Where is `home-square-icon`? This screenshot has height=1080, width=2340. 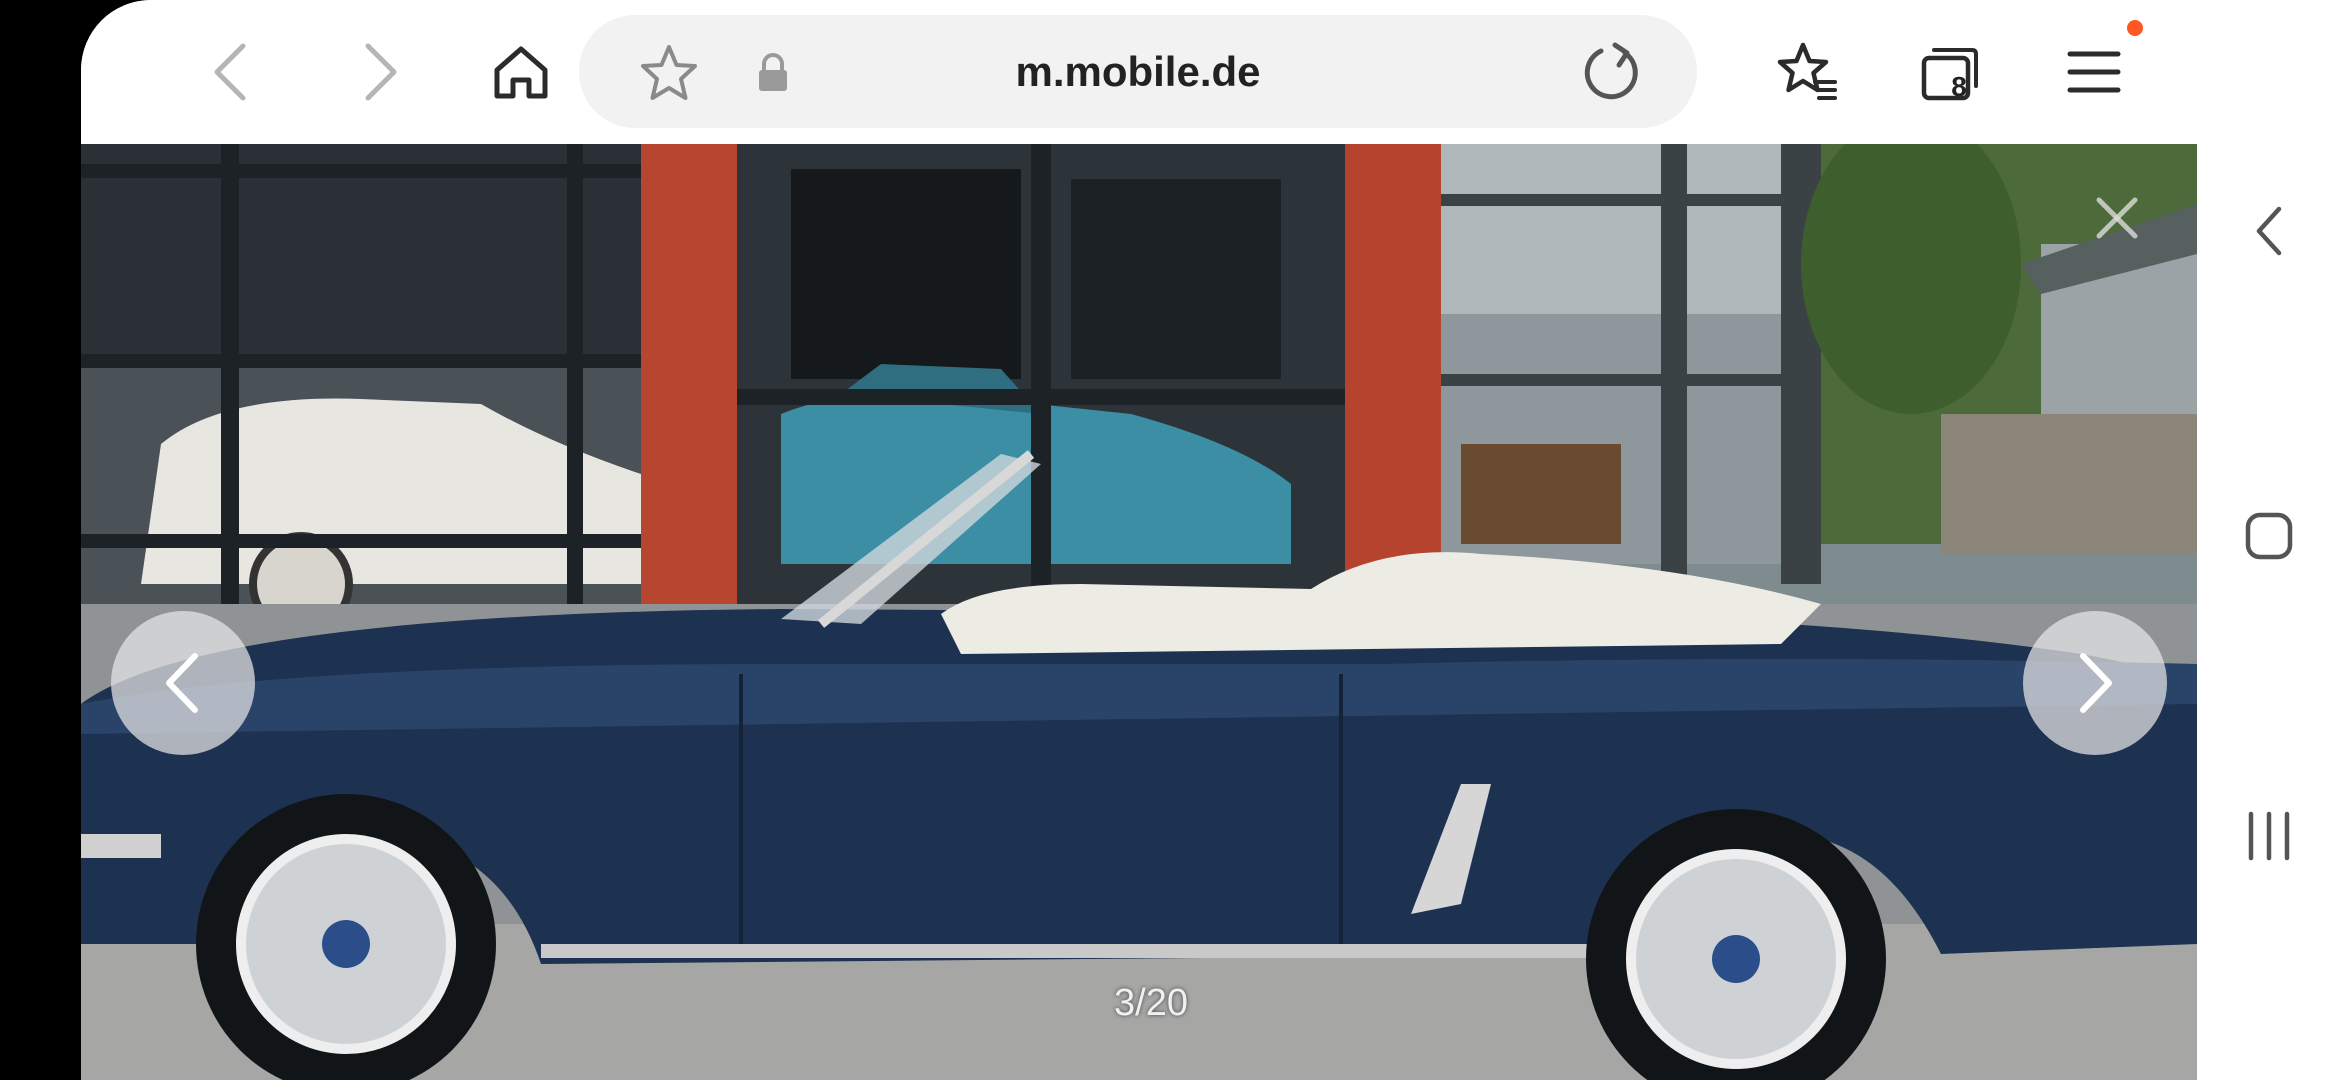 home-square-icon is located at coordinates (2269, 536).